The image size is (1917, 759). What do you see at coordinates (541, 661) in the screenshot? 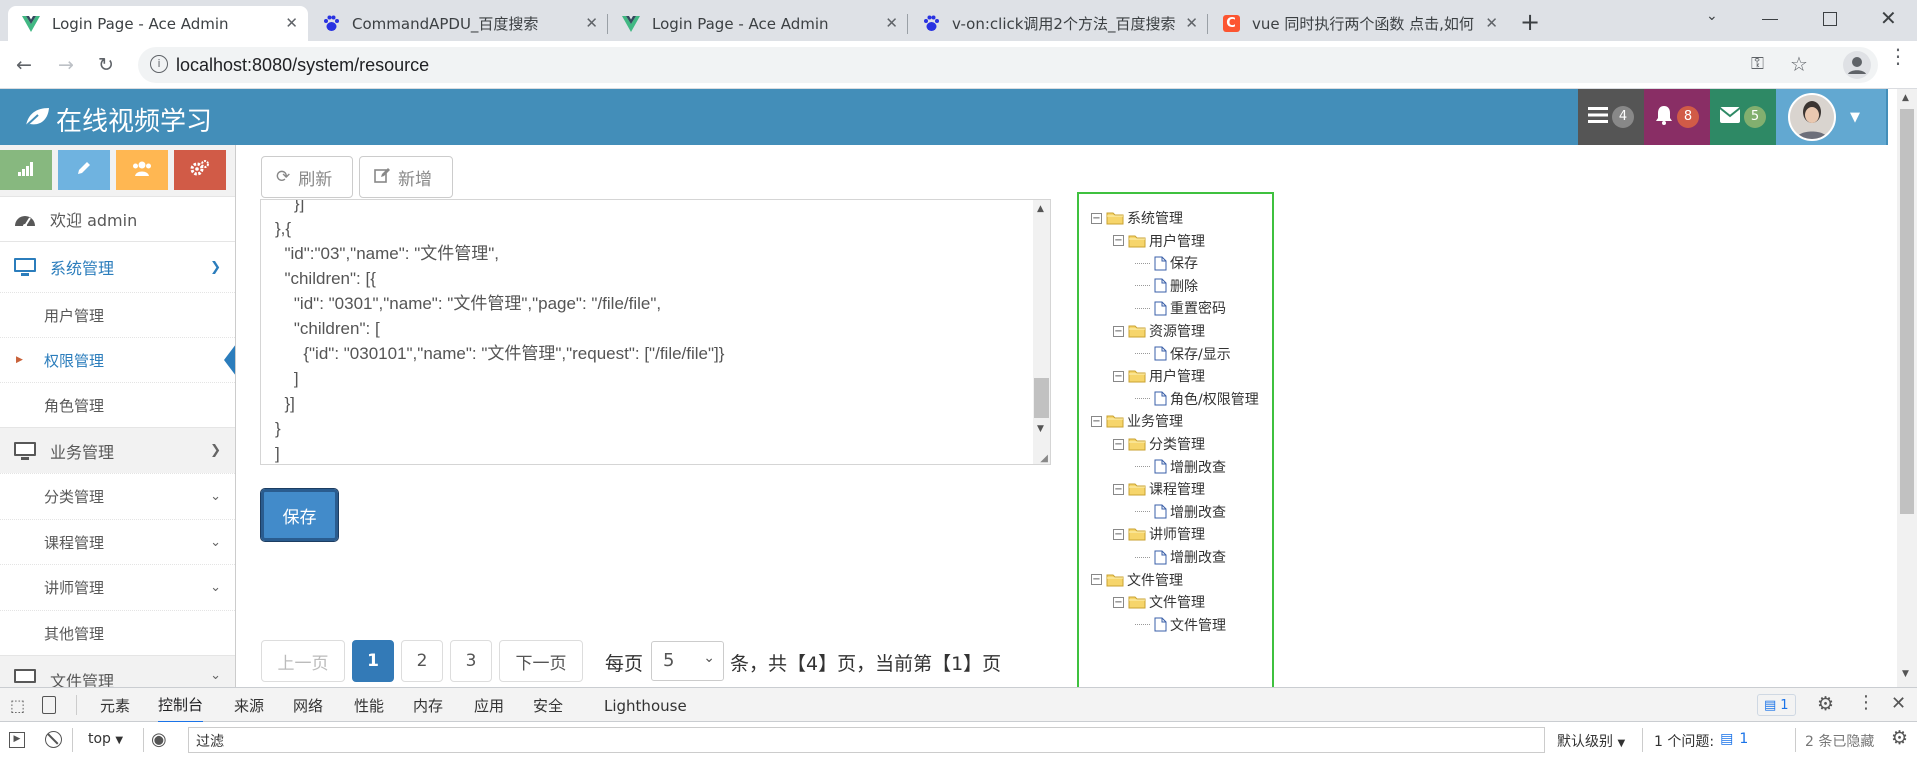
I see `next-page-button: 下一页` at bounding box center [541, 661].